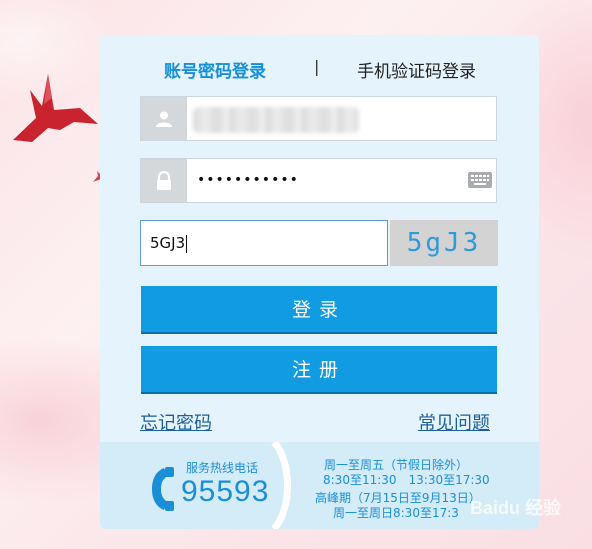  Describe the element at coordinates (264, 243) in the screenshot. I see `captcha-input: 5GJ3` at that location.